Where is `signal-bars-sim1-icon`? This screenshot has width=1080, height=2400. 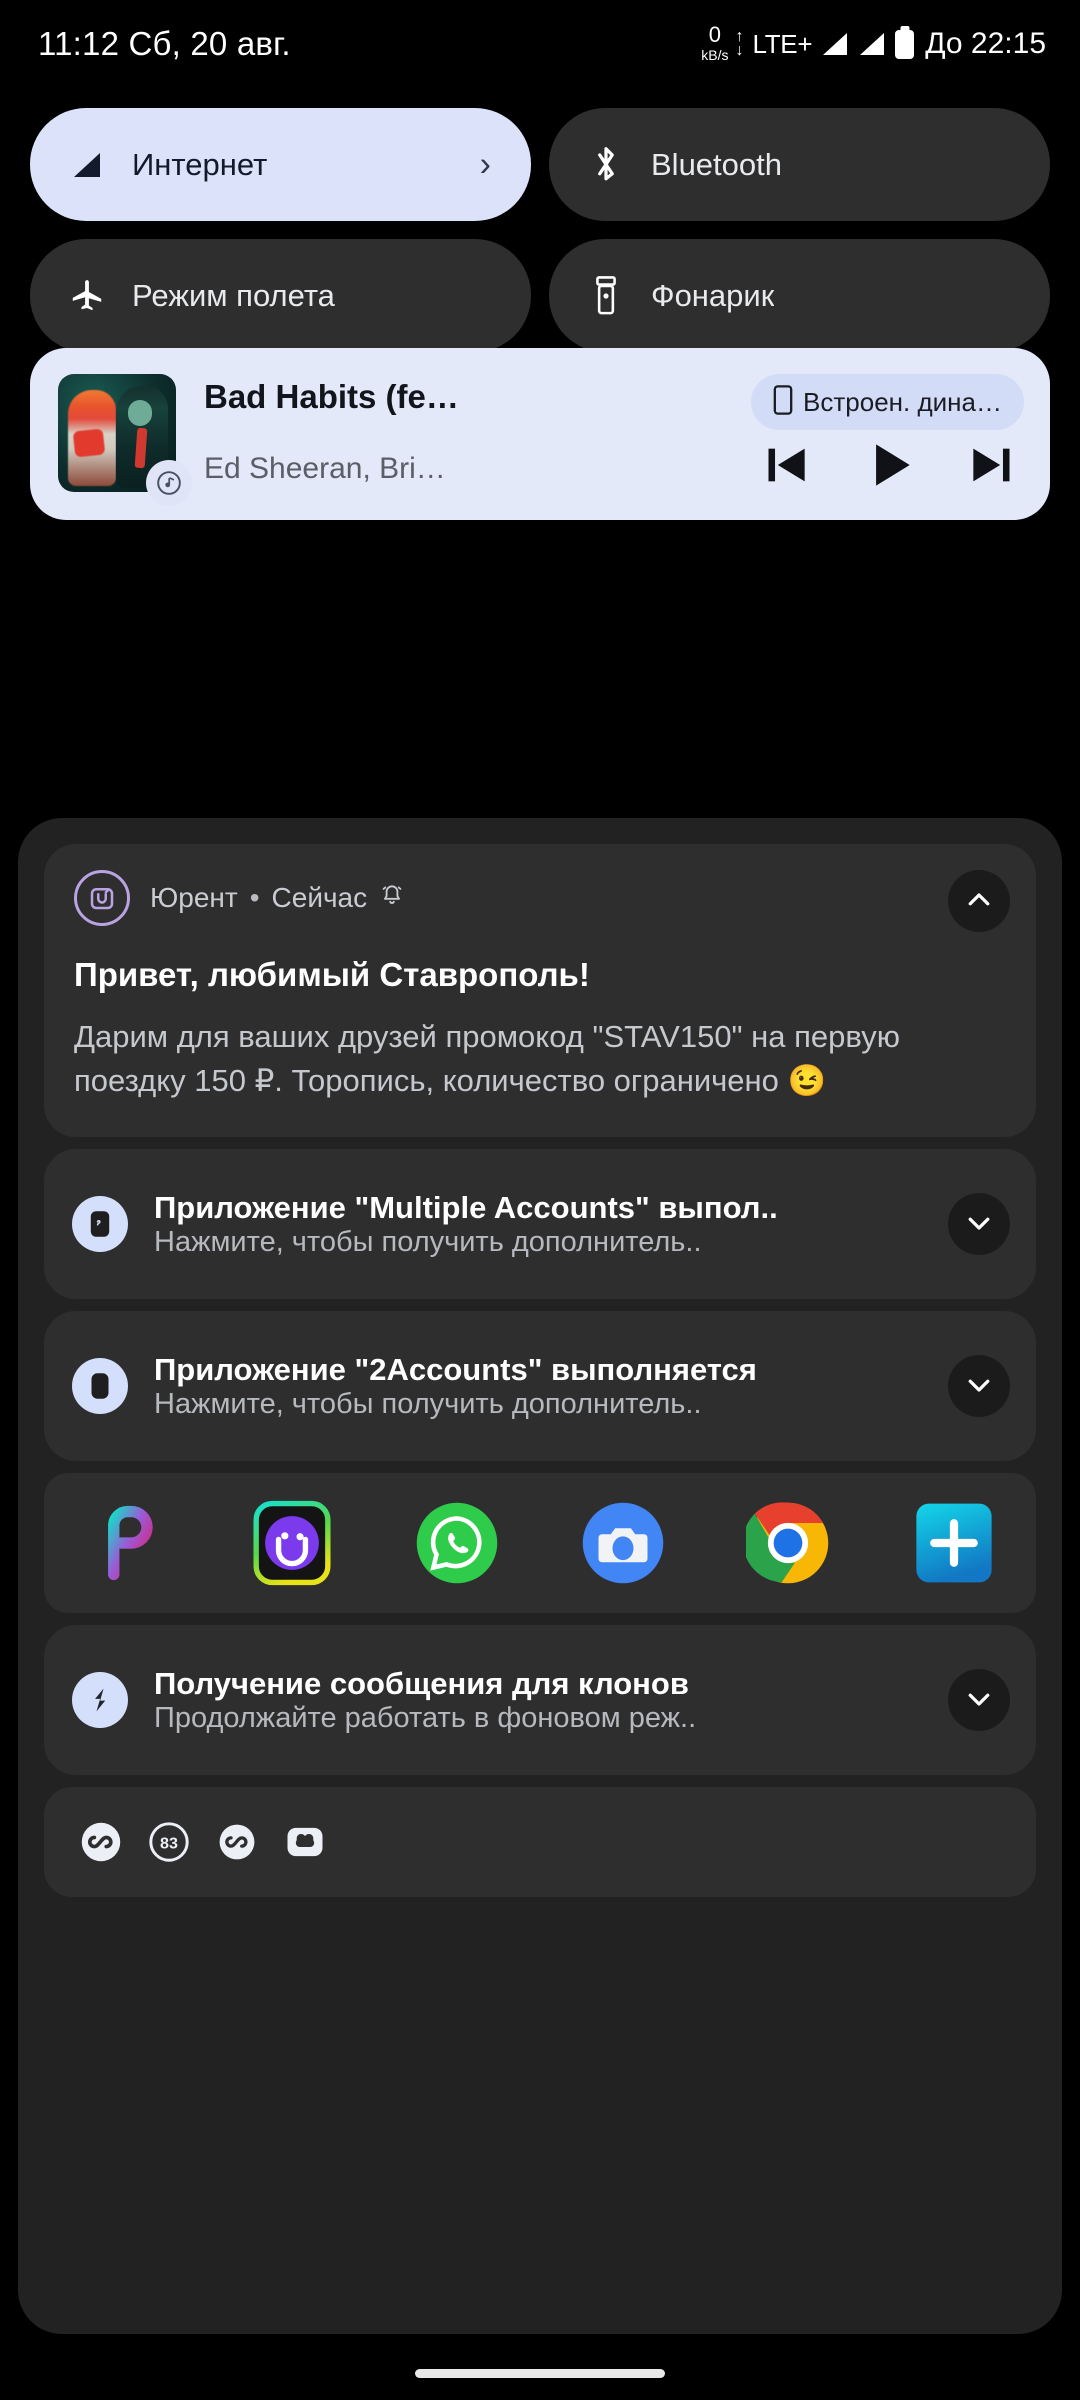 signal-bars-sim1-icon is located at coordinates (835, 44).